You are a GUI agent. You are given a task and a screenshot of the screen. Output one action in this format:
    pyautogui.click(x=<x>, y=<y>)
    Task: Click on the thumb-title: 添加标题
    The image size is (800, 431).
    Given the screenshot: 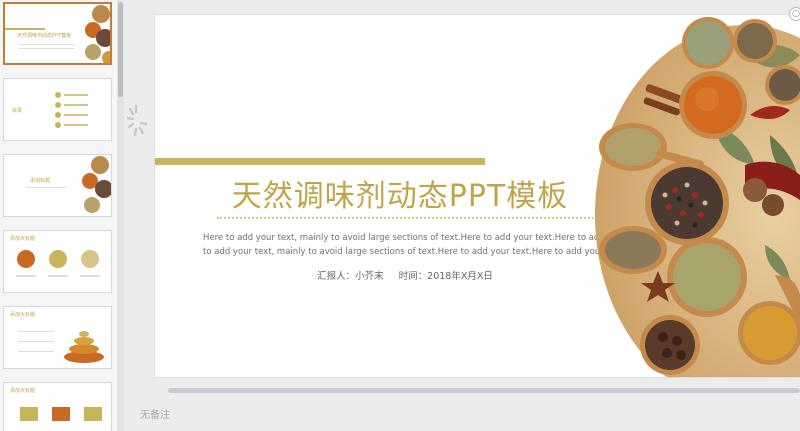 What is the action you would take?
    pyautogui.click(x=40, y=181)
    